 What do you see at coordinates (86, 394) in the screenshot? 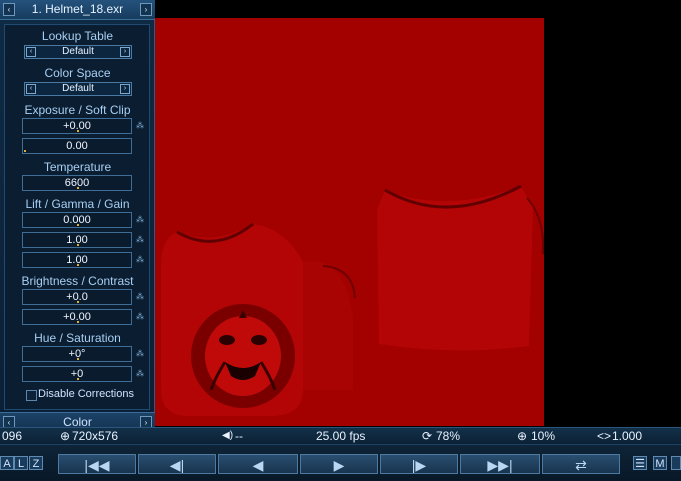
I see `disable-corrections-label: Disable Corrections` at bounding box center [86, 394].